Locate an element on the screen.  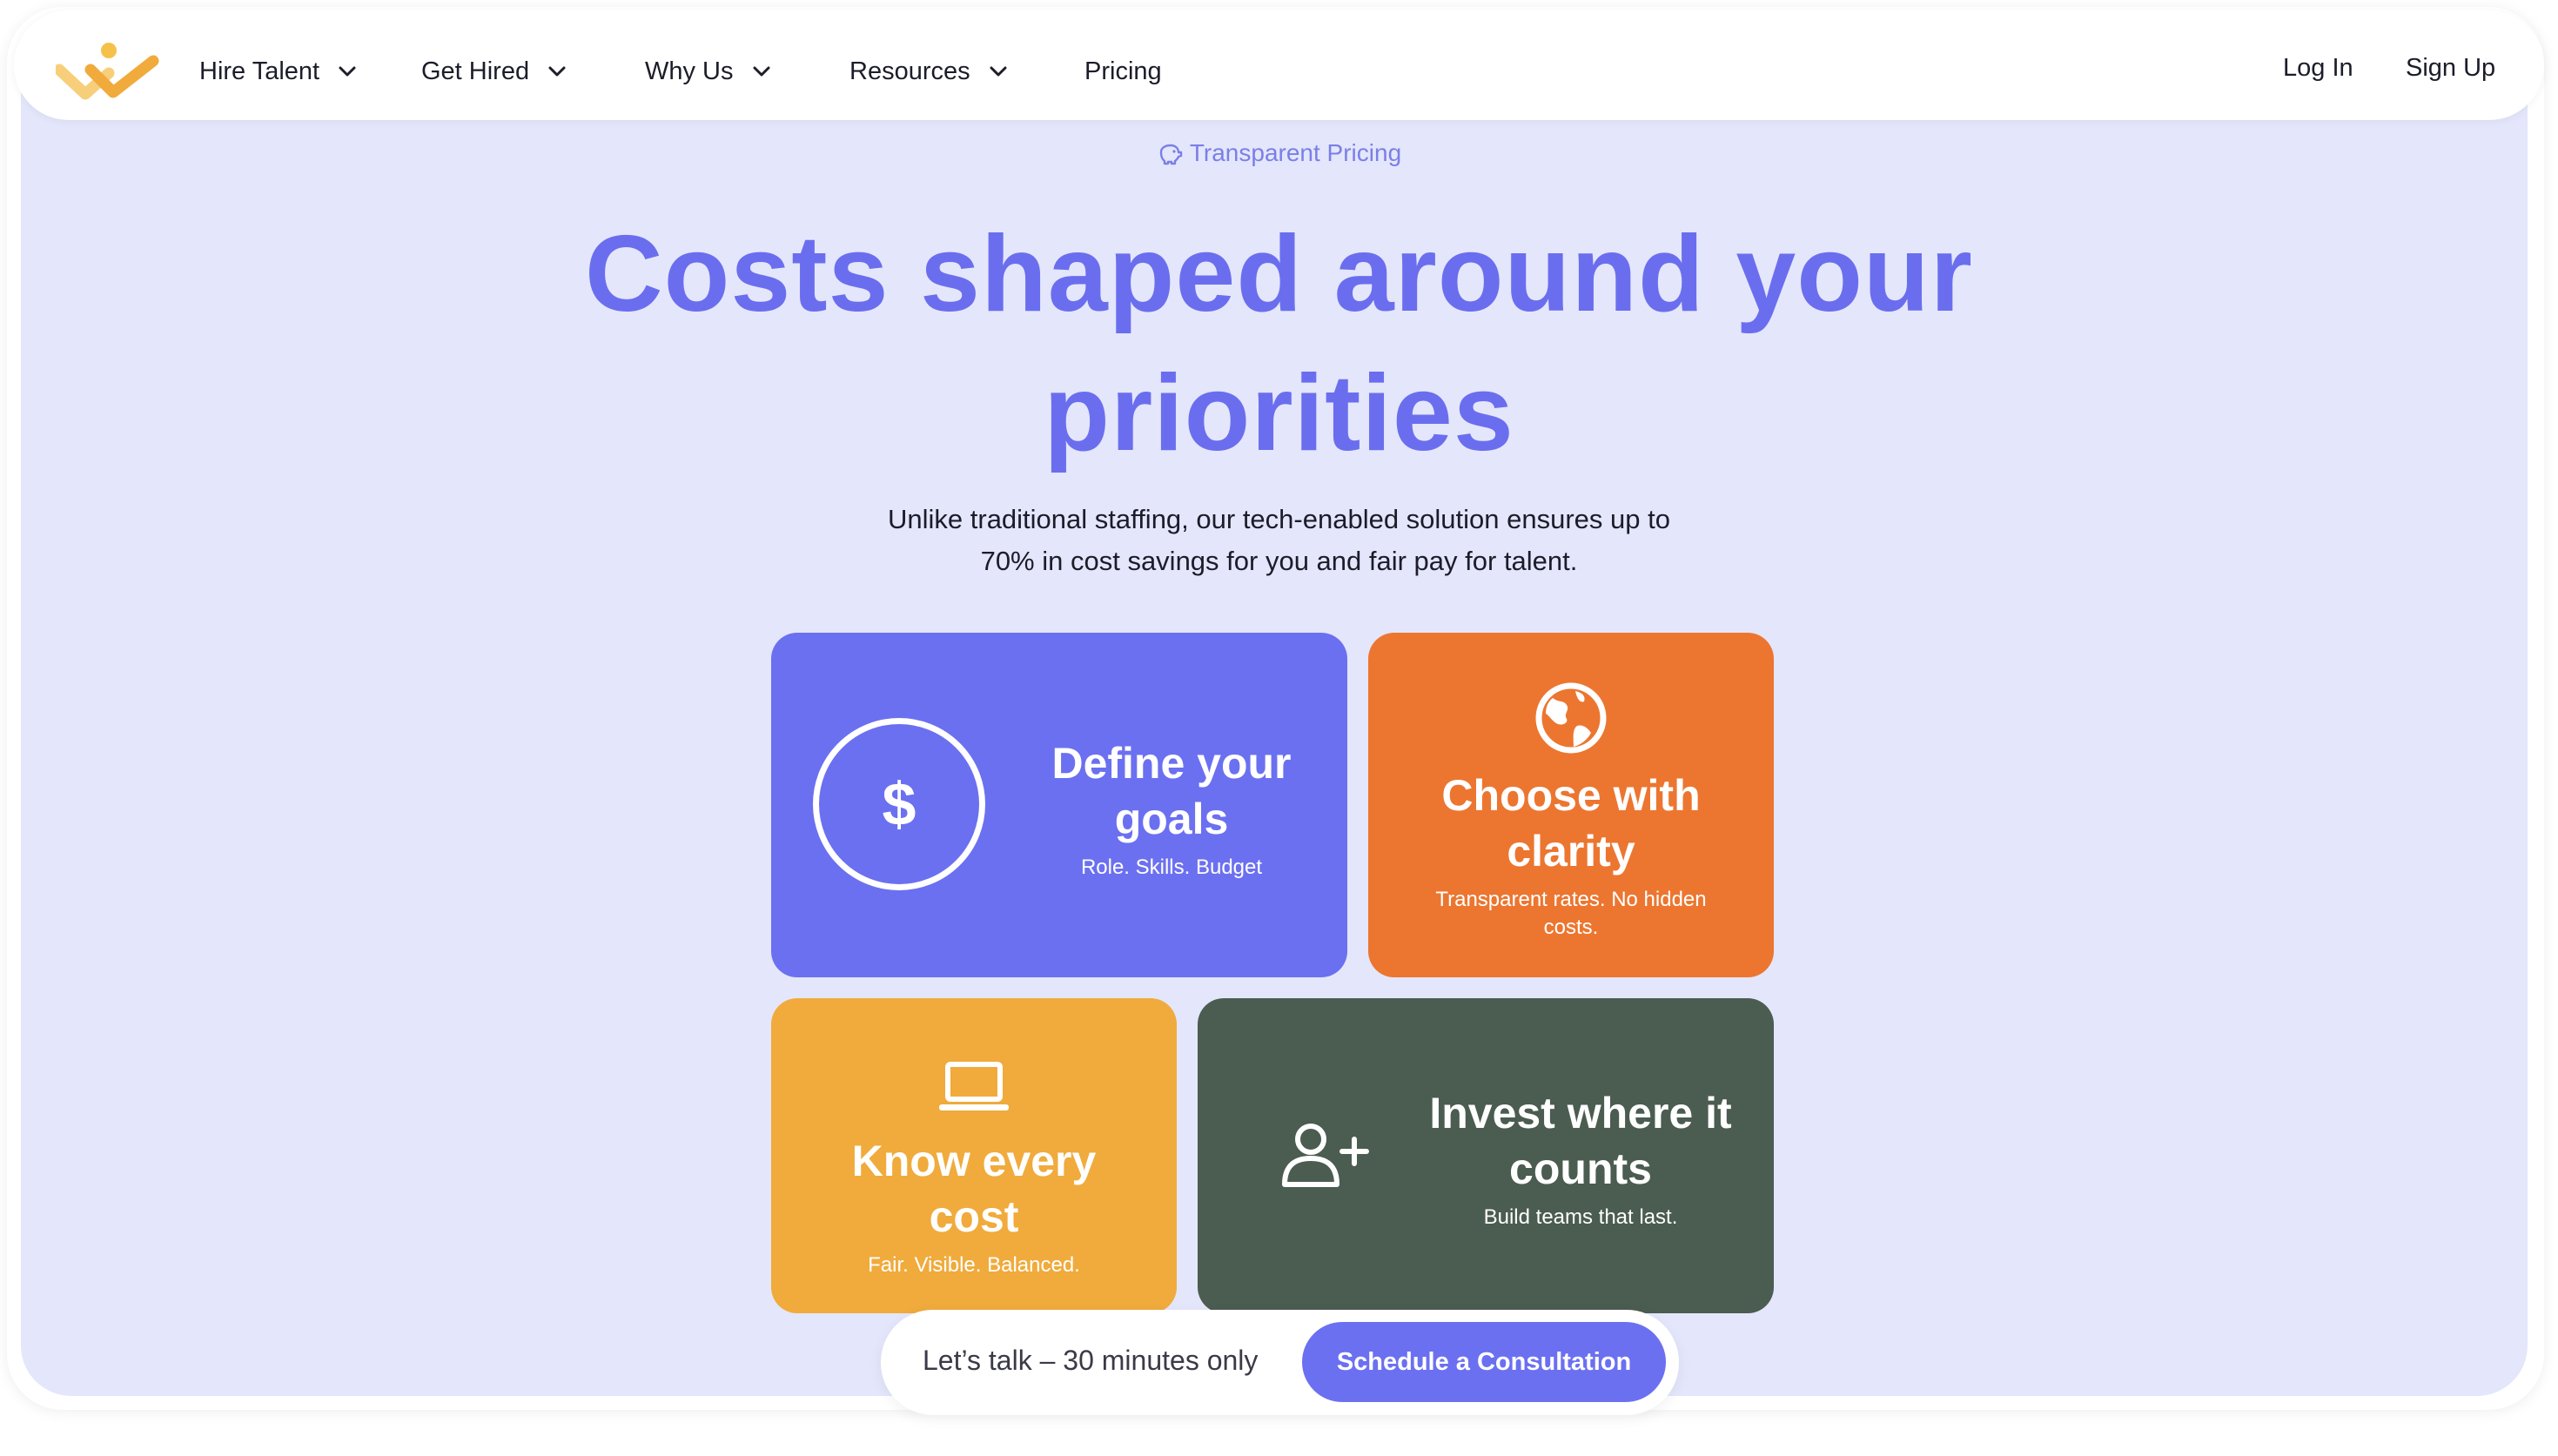
card-title-line-2: goals is located at coordinates (1172, 819).